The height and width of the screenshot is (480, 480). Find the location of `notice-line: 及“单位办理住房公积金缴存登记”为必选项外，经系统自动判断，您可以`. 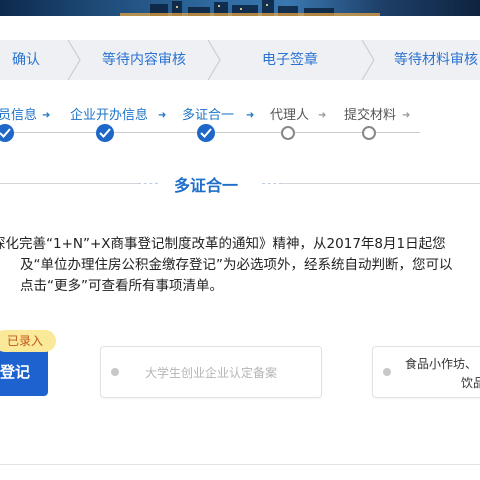

notice-line: 及“单位办理住房公积金缴存登记”为必选项外，经系统自动判断，您可以 is located at coordinates (236, 265).